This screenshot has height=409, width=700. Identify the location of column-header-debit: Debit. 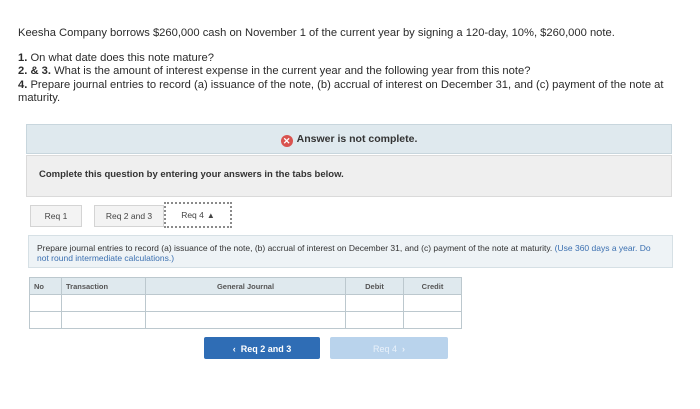
(374, 286).